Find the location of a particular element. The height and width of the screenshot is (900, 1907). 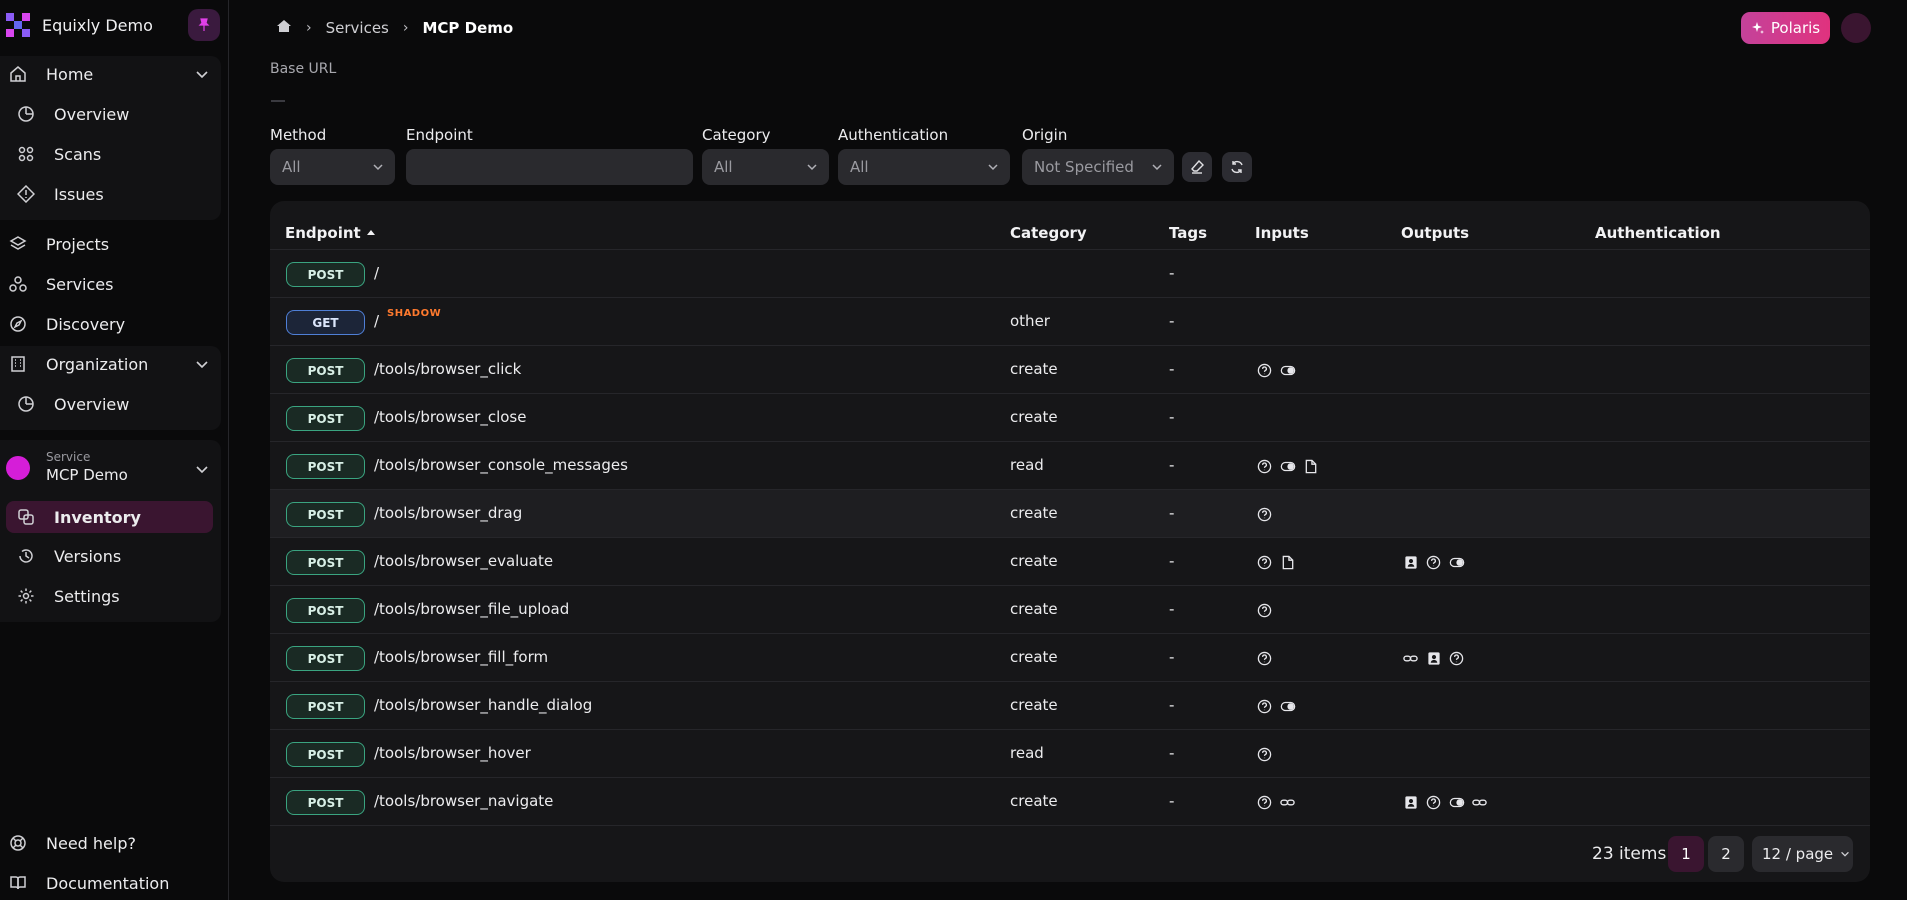

endpoint-path: /tools/browser_console_messages is located at coordinates (501, 465).